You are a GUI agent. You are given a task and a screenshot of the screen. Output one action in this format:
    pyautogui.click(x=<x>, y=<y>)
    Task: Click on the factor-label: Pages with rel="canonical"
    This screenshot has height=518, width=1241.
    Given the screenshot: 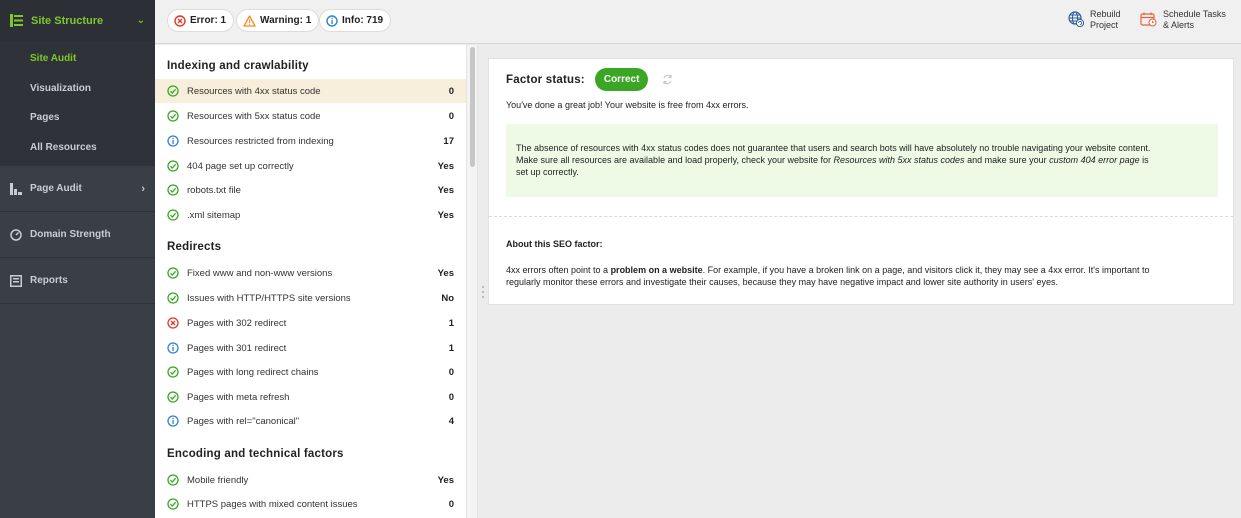 What is the action you would take?
    pyautogui.click(x=243, y=421)
    